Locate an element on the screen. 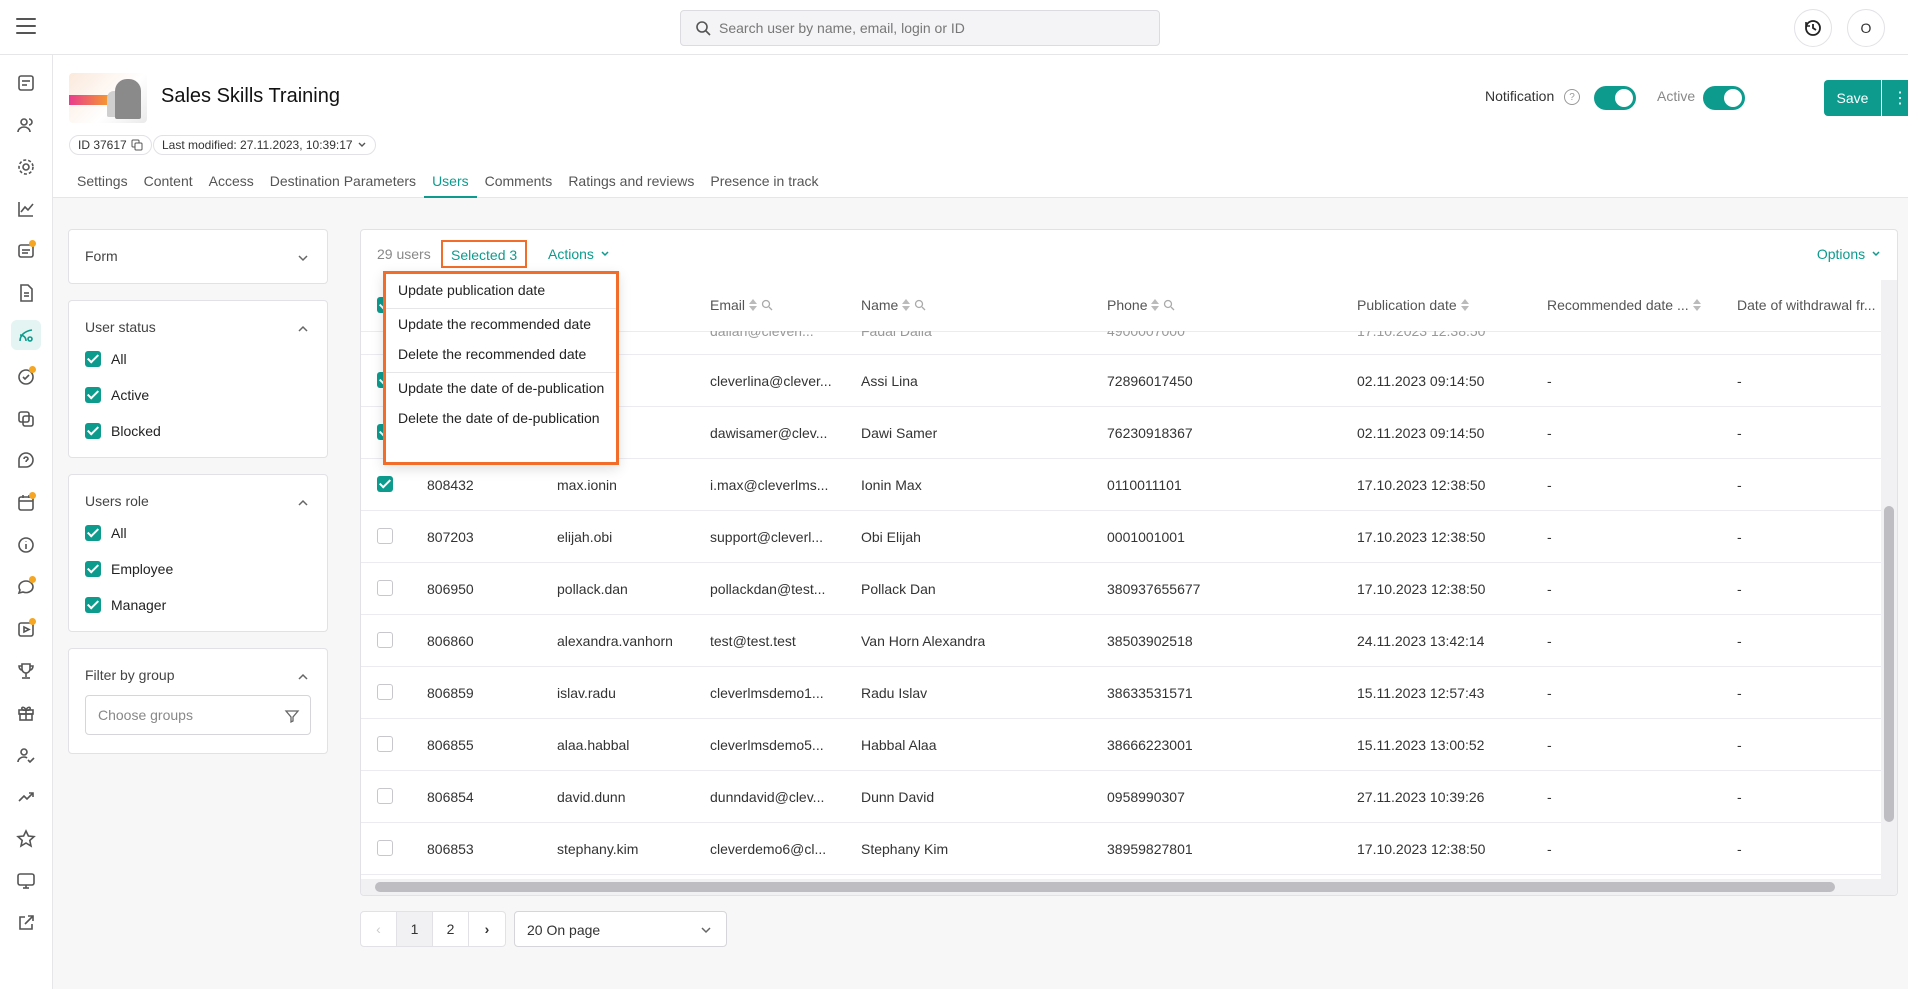 Image resolution: width=1908 pixels, height=989 pixels. tab-users: Users is located at coordinates (450, 183).